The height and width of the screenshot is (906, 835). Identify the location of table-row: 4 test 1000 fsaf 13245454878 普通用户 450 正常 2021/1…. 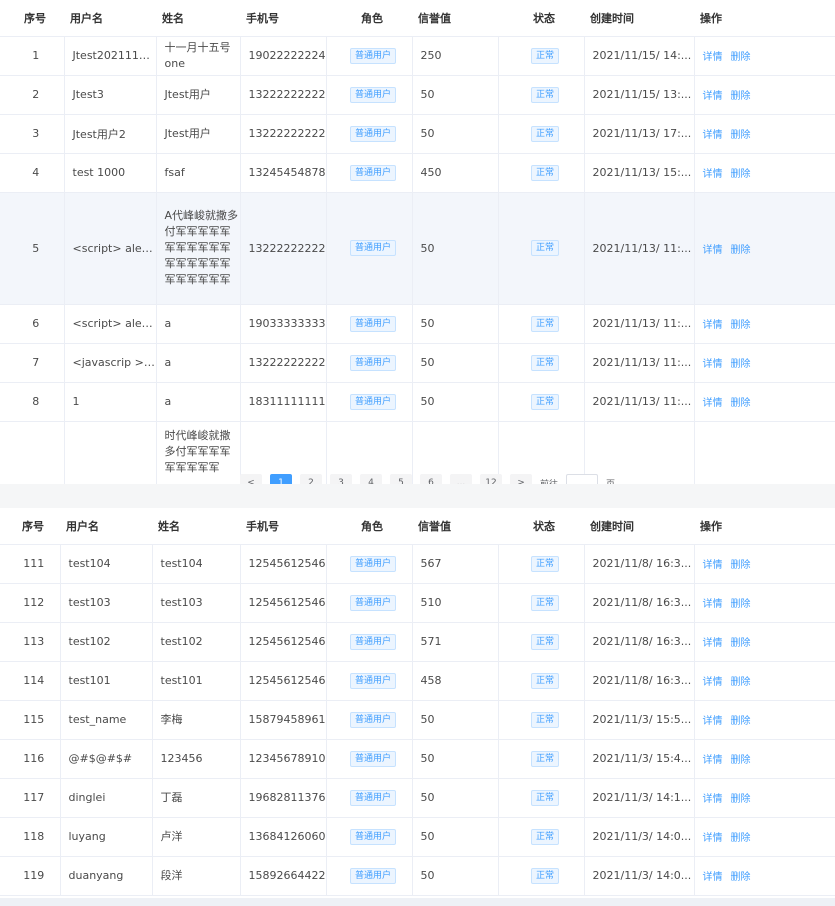
(417, 173).